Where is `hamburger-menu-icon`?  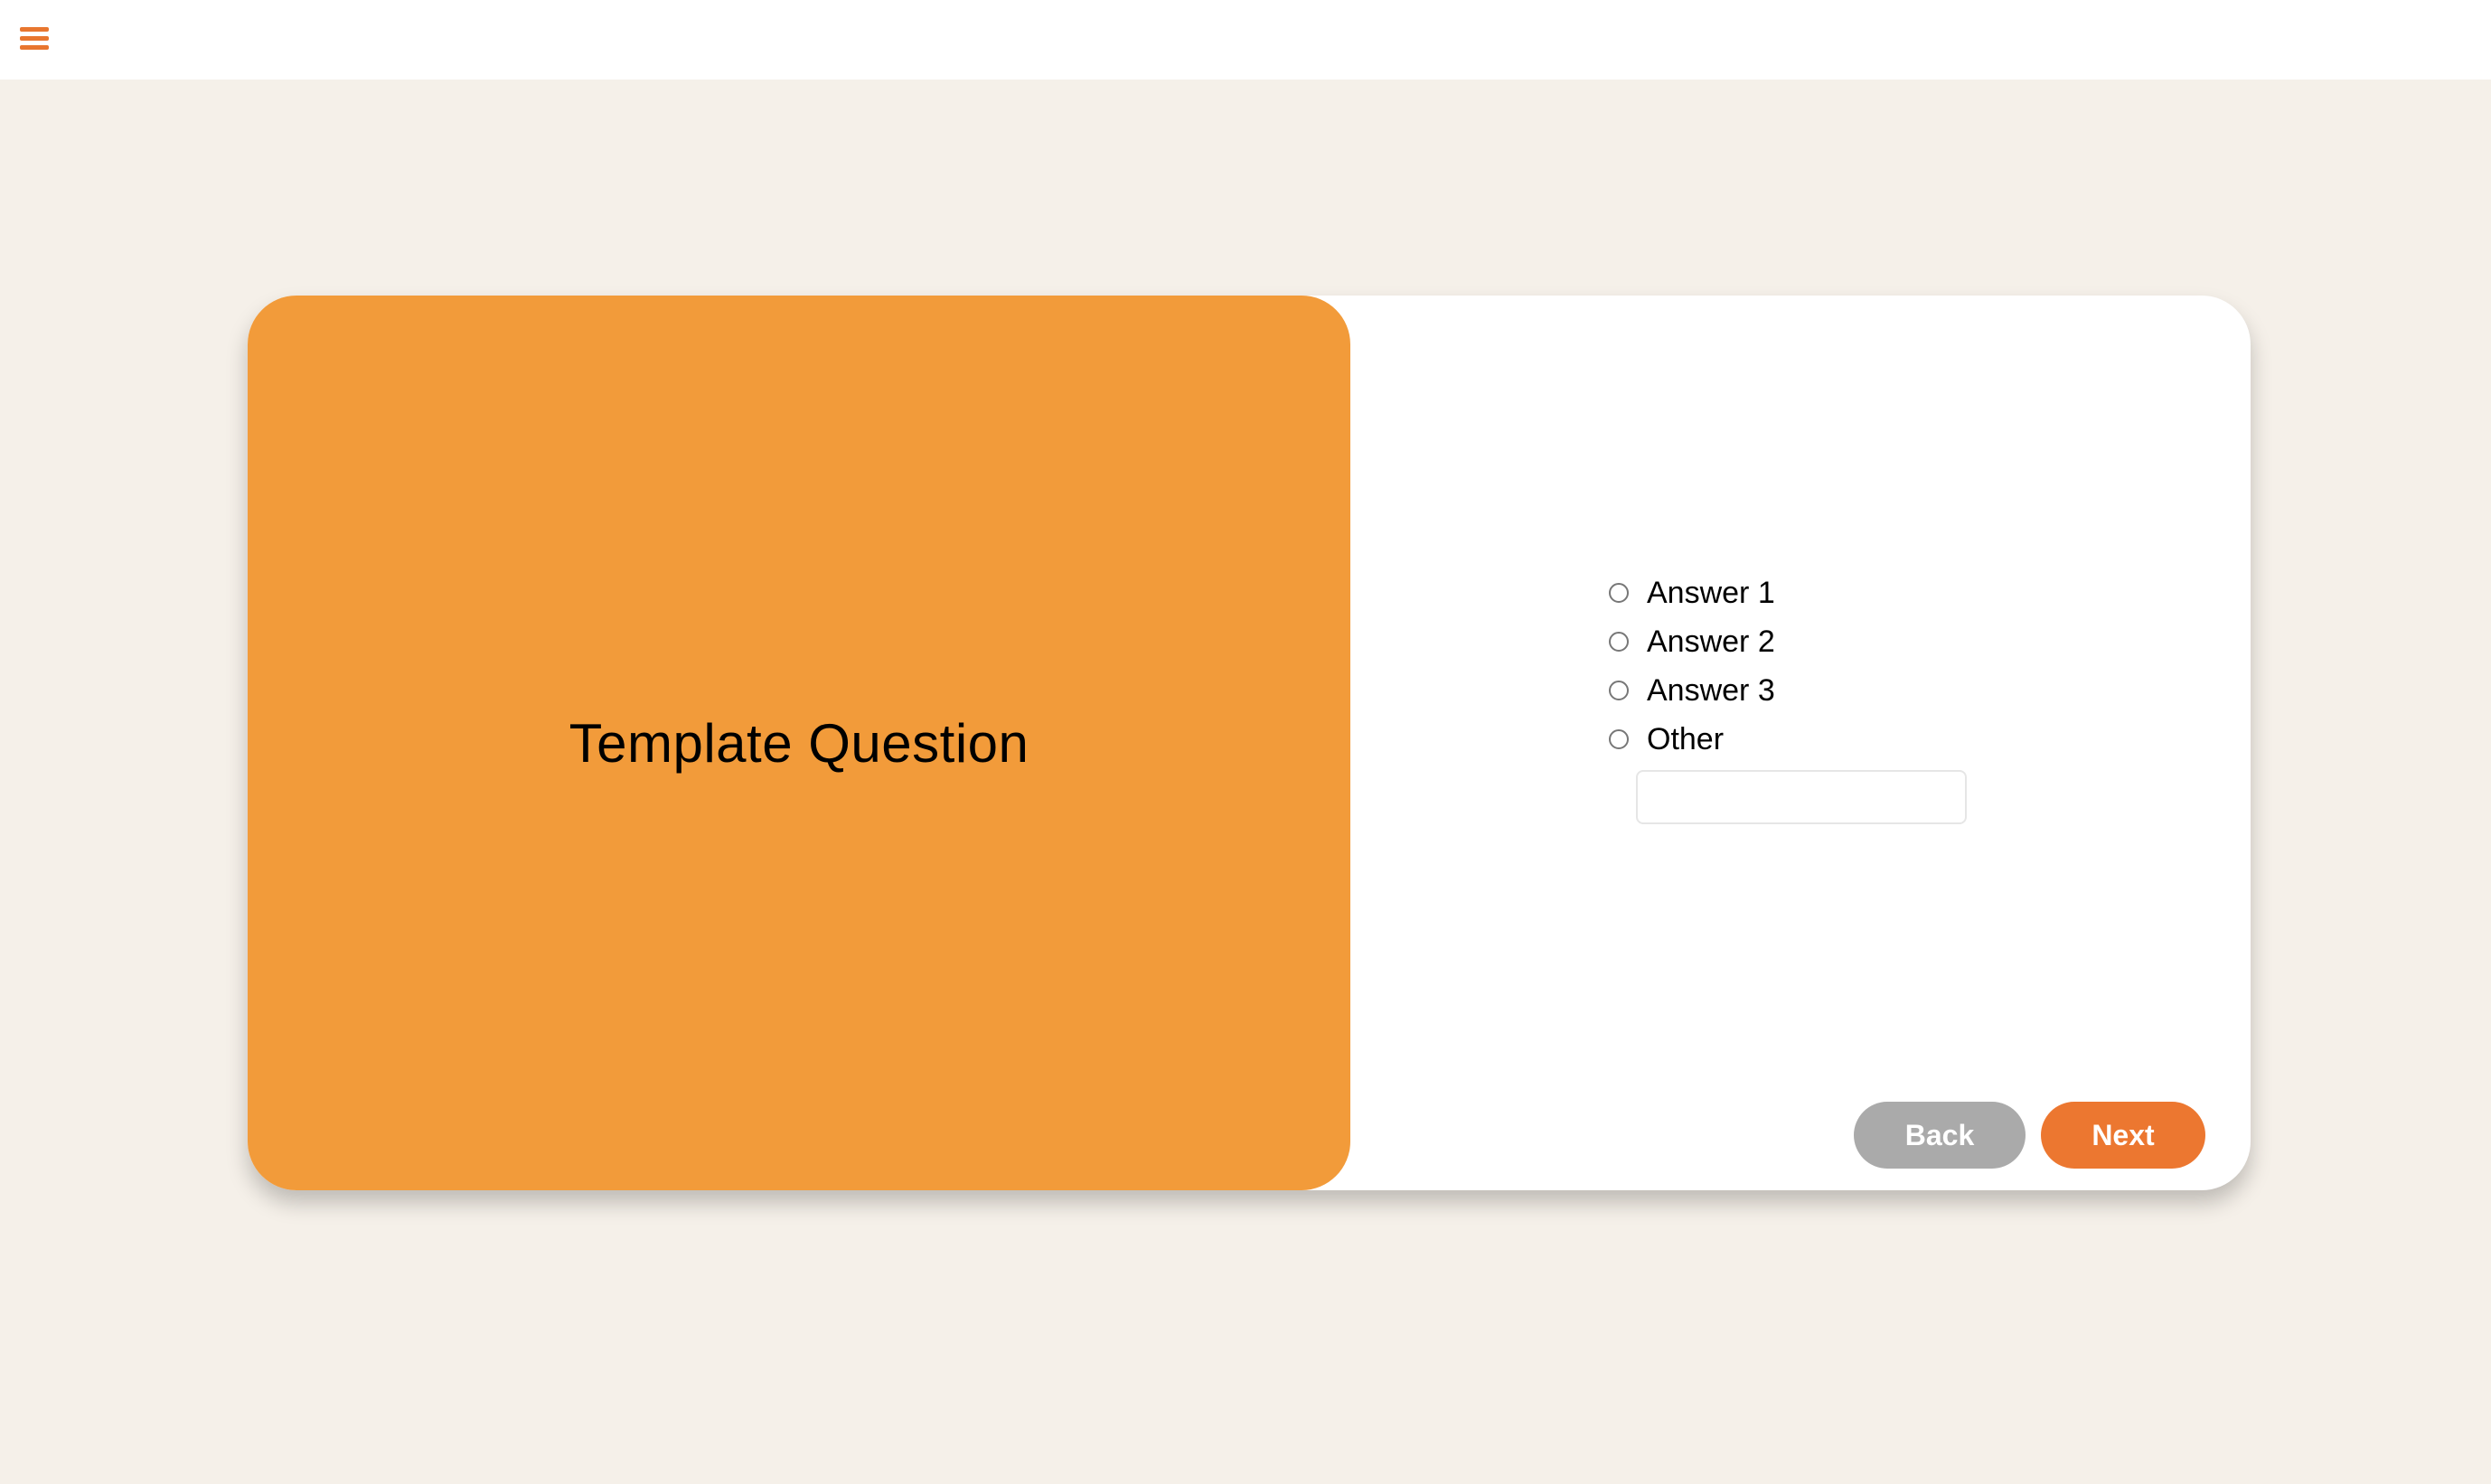 hamburger-menu-icon is located at coordinates (35, 38).